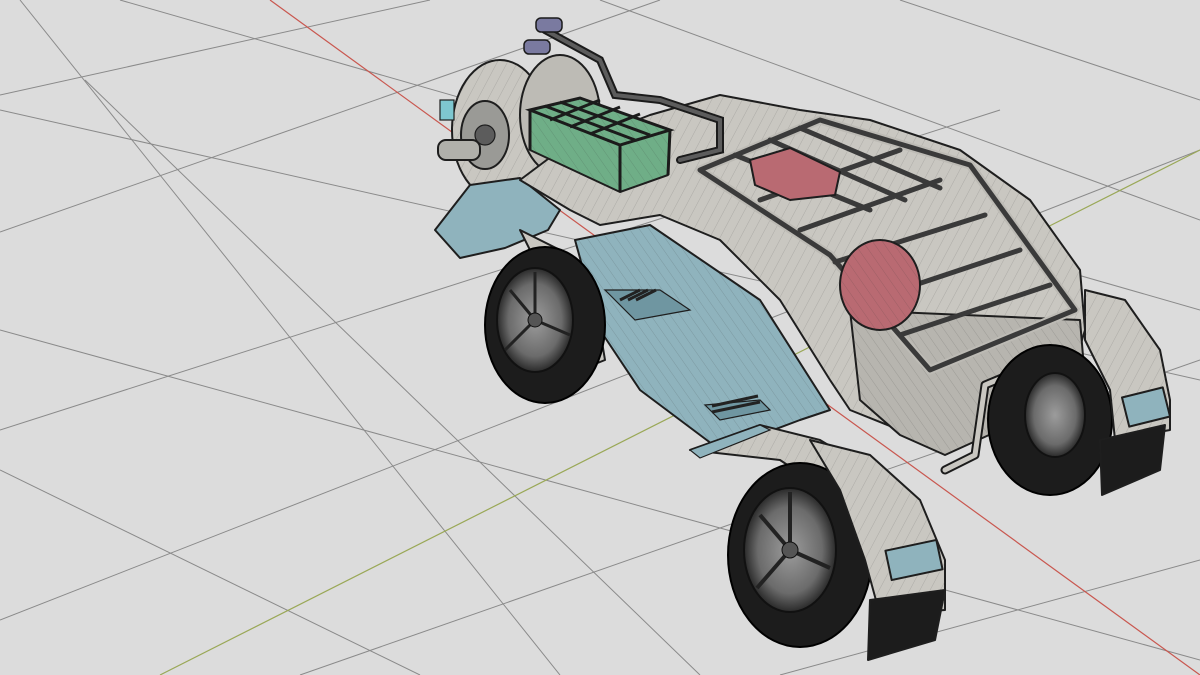  Describe the element at coordinates (1050, 420) in the screenshot. I see `rear-wheel-far` at that location.